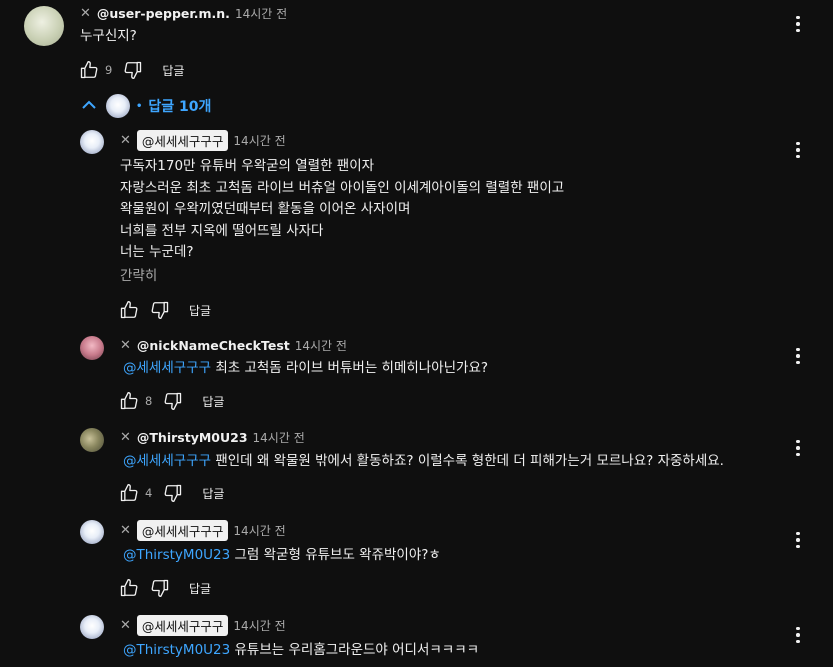 This screenshot has height=667, width=833. What do you see at coordinates (89, 106) in the screenshot?
I see `chevron-up-icon` at bounding box center [89, 106].